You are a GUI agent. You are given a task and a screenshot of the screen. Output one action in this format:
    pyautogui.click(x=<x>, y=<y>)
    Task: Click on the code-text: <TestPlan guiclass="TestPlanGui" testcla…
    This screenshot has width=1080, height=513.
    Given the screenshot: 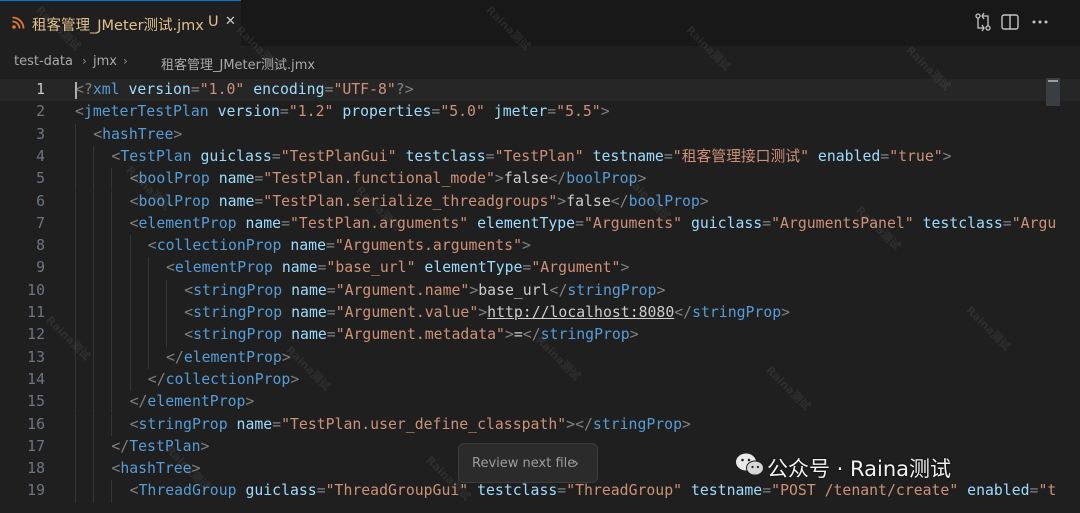 What is the action you would take?
    pyautogui.click(x=531, y=156)
    